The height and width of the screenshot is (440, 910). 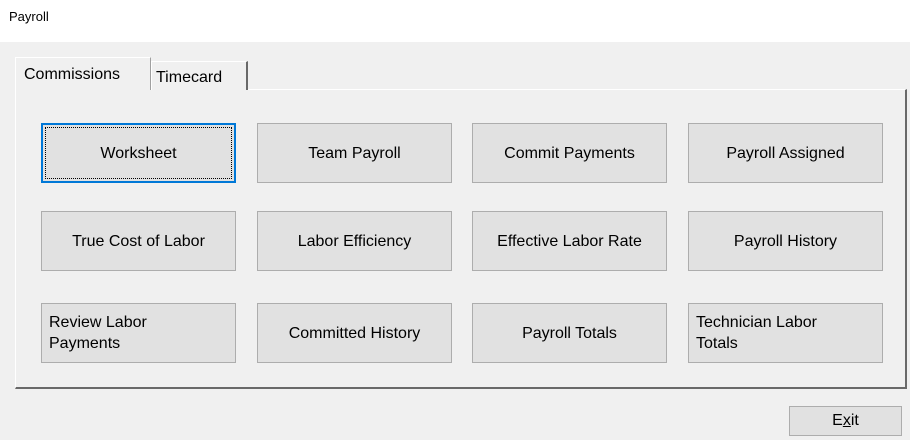 I want to click on worksheet-button: Worksheet, so click(x=138, y=153).